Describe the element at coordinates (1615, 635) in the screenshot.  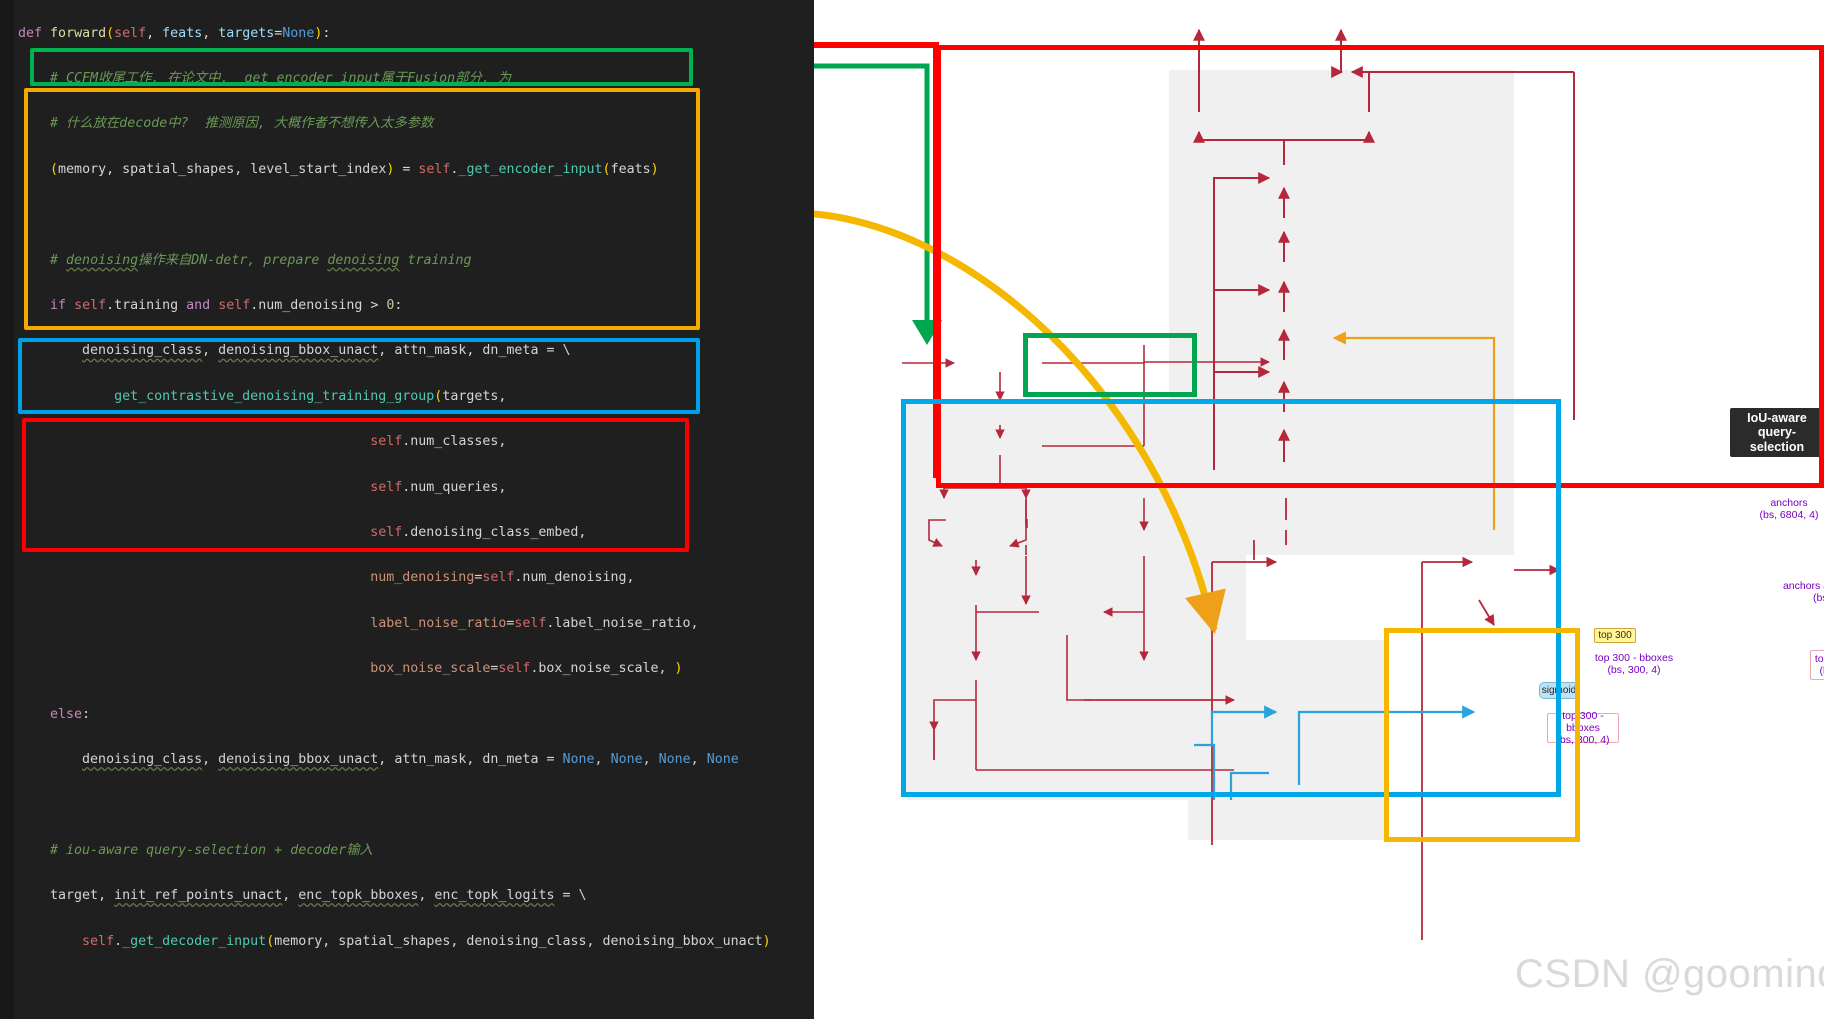
I see `tag-top300-bboxes: top 300` at that location.